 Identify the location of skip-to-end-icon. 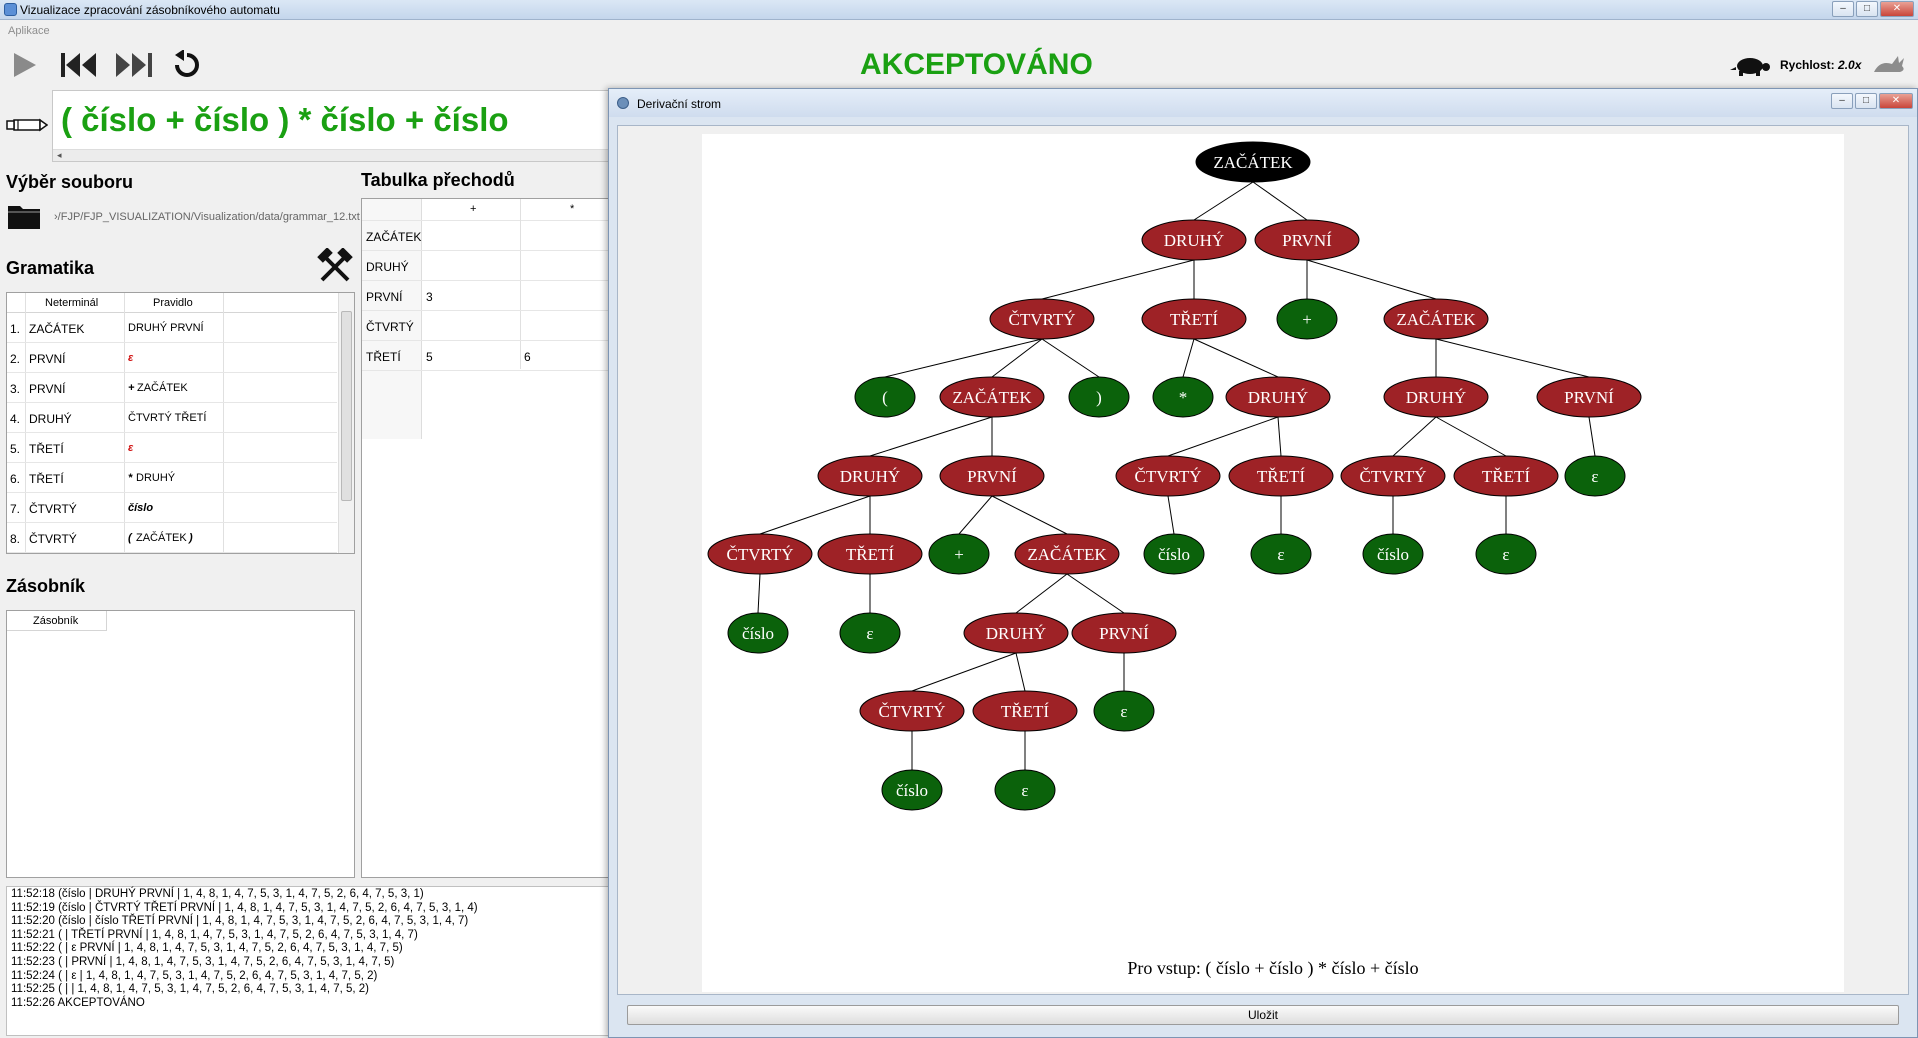
(134, 65).